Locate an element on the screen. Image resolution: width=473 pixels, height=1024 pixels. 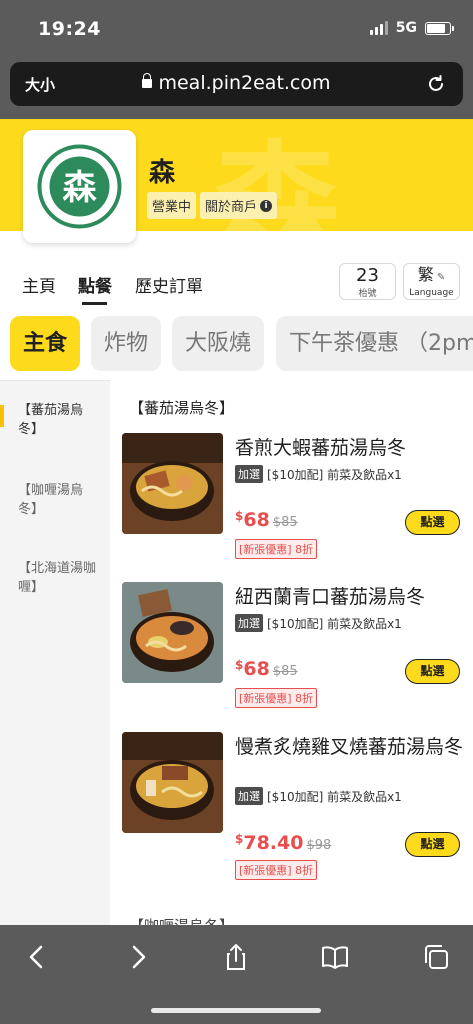
table-number: 23 is located at coordinates (367, 275).